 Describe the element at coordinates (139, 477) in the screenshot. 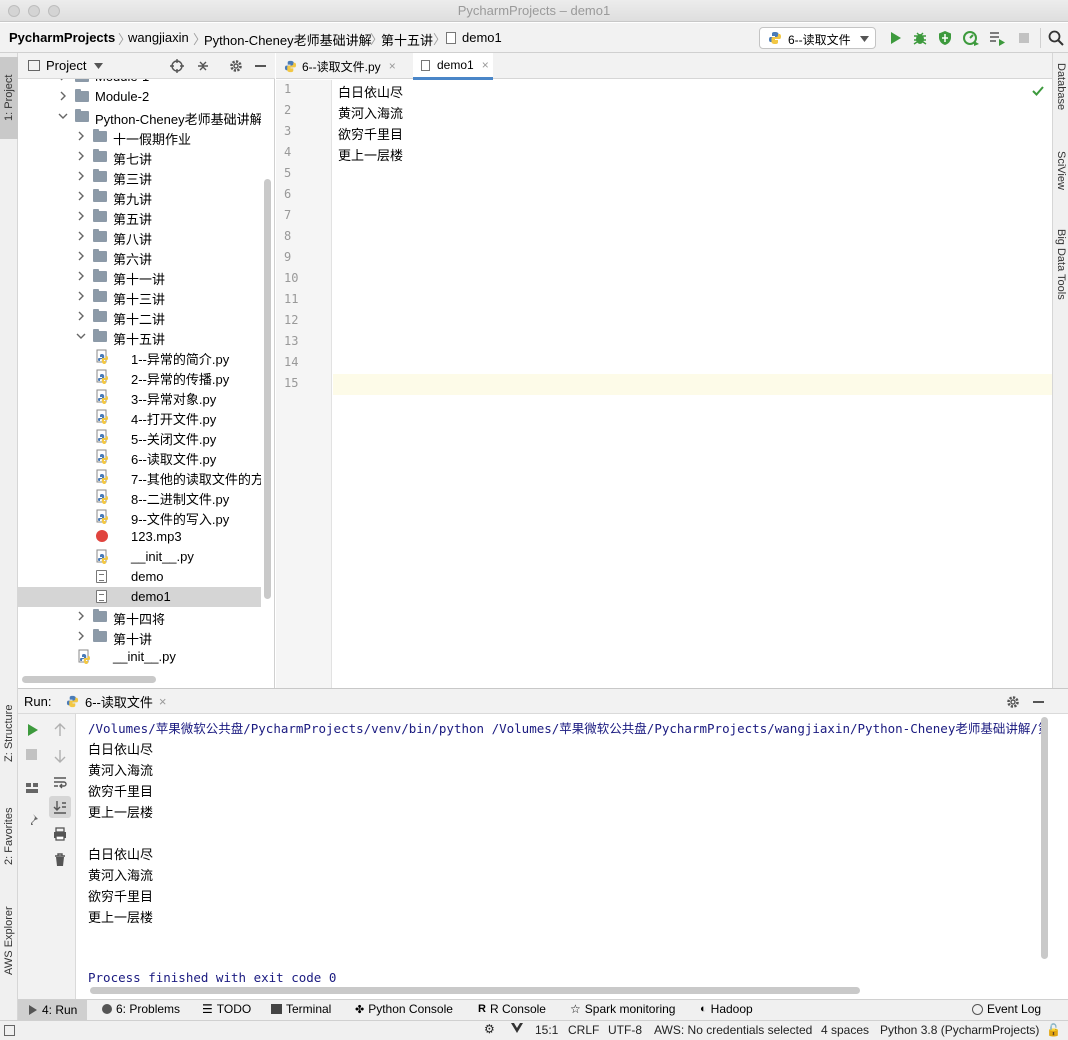

I see `tree-file: 7--其他的读取文件的方` at that location.